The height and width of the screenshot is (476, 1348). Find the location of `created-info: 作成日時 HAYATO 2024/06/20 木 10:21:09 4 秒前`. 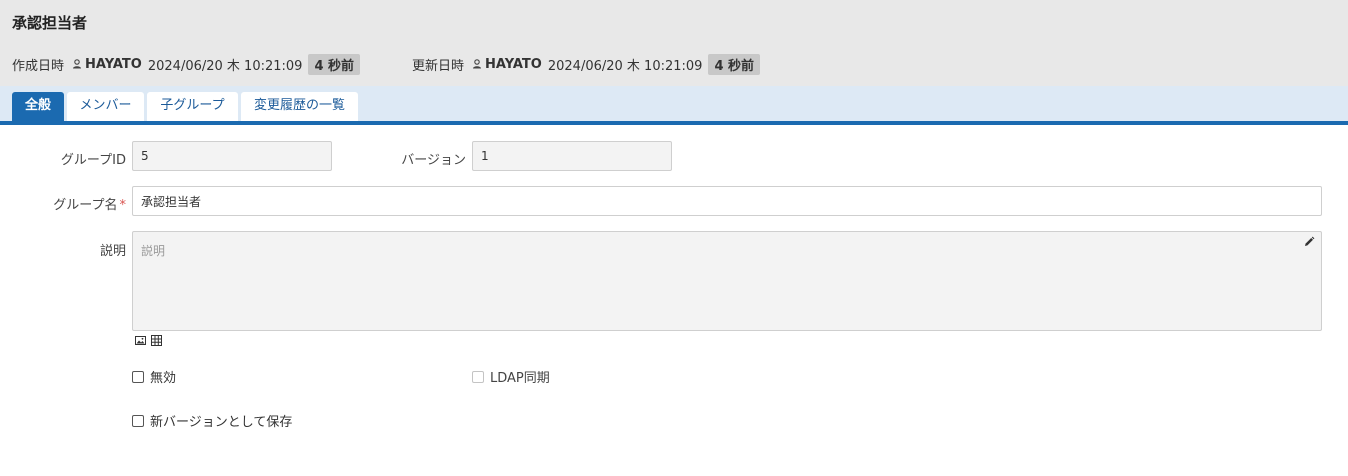

created-info: 作成日時 HAYATO 2024/06/20 木 10:21:09 4 秒前 is located at coordinates (186, 64).